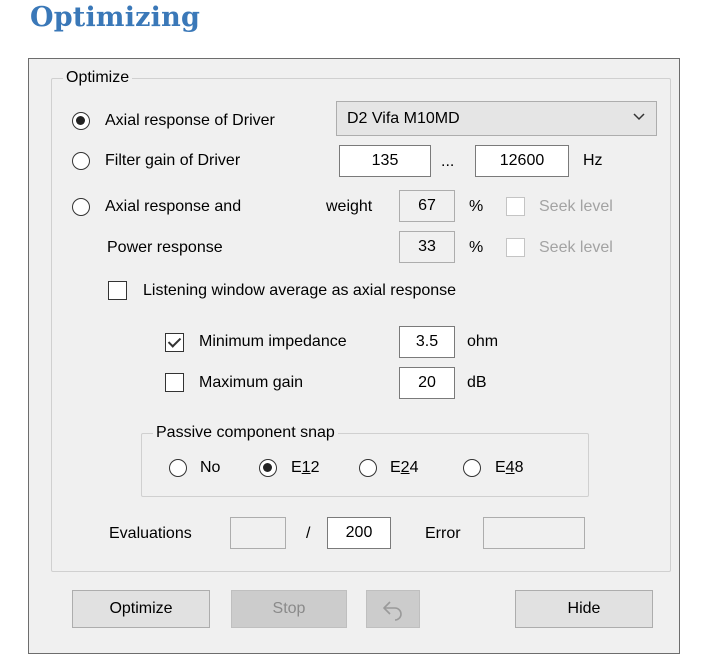 Image resolution: width=710 pixels, height=667 pixels. What do you see at coordinates (210, 468) in the screenshot?
I see `snap-radio-no-label: No` at bounding box center [210, 468].